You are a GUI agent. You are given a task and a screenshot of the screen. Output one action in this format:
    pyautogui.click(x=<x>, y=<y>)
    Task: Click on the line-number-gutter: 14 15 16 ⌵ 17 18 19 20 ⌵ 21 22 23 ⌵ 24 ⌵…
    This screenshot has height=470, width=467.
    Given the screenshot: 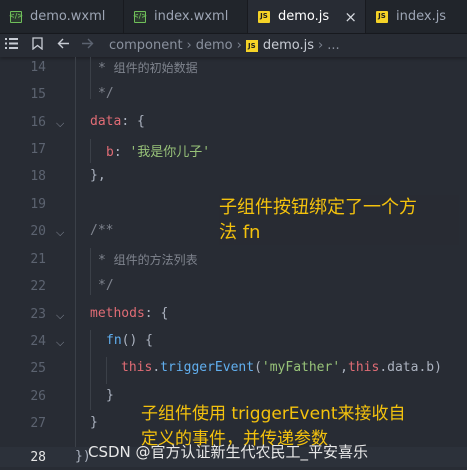 What is the action you would take?
    pyautogui.click(x=37, y=263)
    